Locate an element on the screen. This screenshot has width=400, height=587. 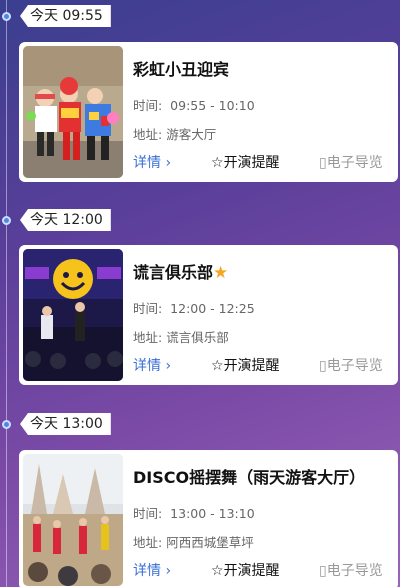
event-title: DISCO摇摆舞（雨天游客大厅） is located at coordinates (249, 477).